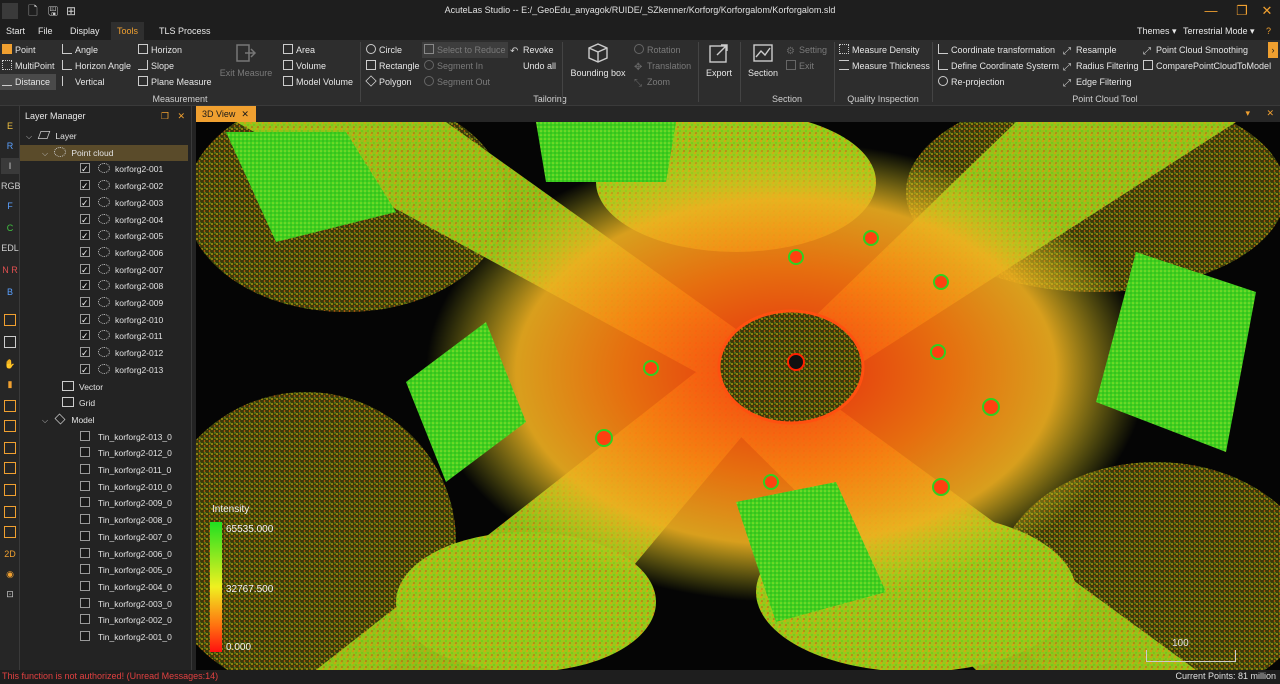  What do you see at coordinates (1195, 50) in the screenshot?
I see `point-cloud-smoothing-button: ⤢ Point Cloud Smoothing` at bounding box center [1195, 50].